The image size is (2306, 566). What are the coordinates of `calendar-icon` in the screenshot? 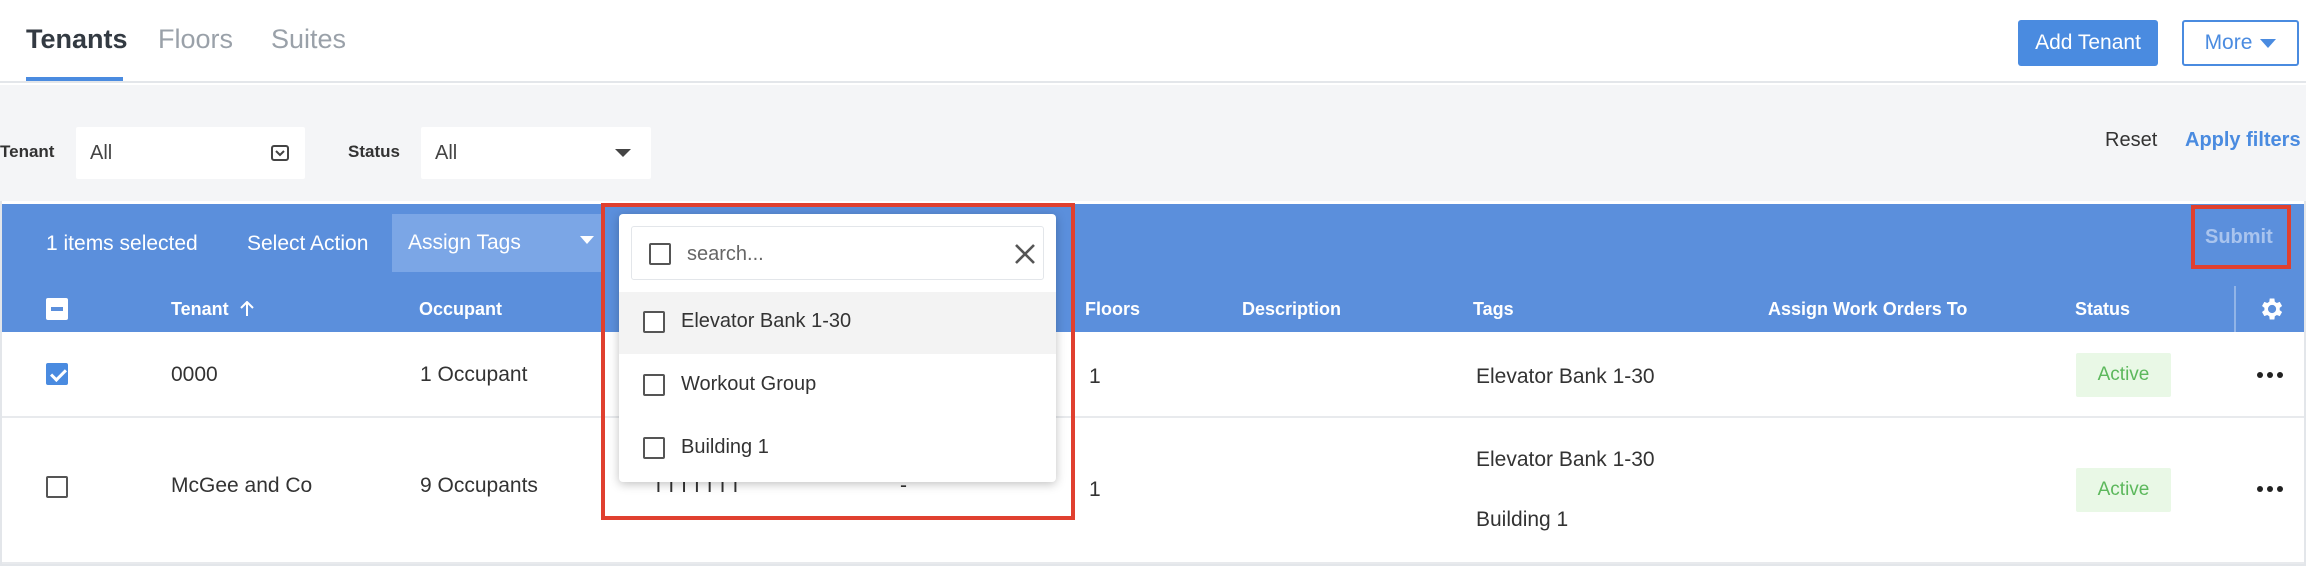 It's located at (280, 153).